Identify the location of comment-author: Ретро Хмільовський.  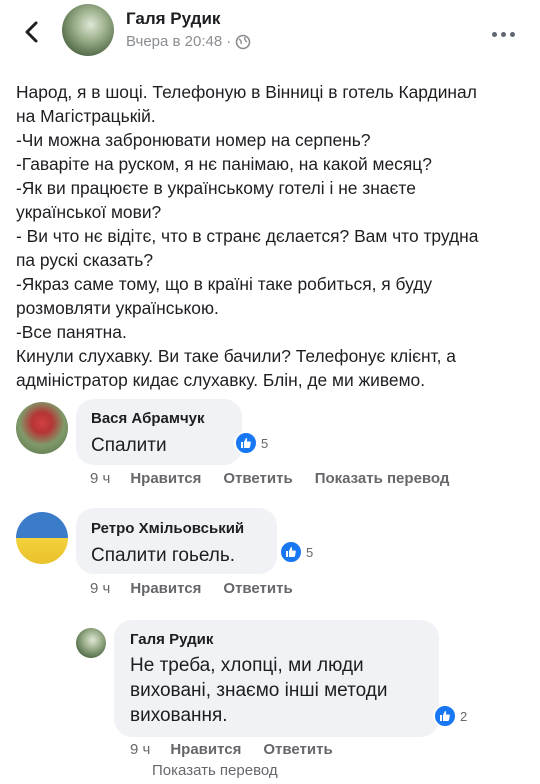
(167, 528).